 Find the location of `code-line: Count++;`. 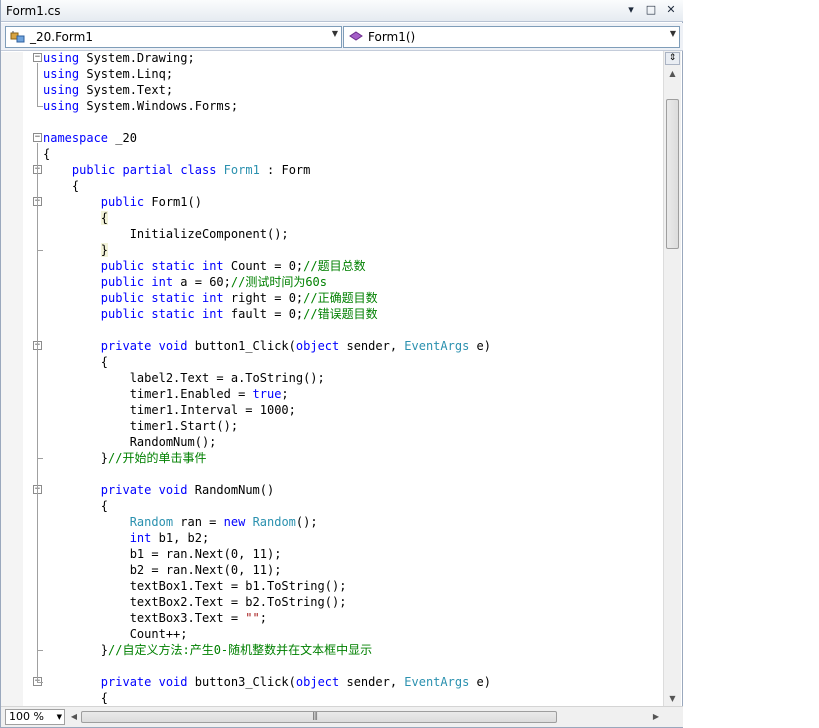

code-line: Count++; is located at coordinates (346, 634).